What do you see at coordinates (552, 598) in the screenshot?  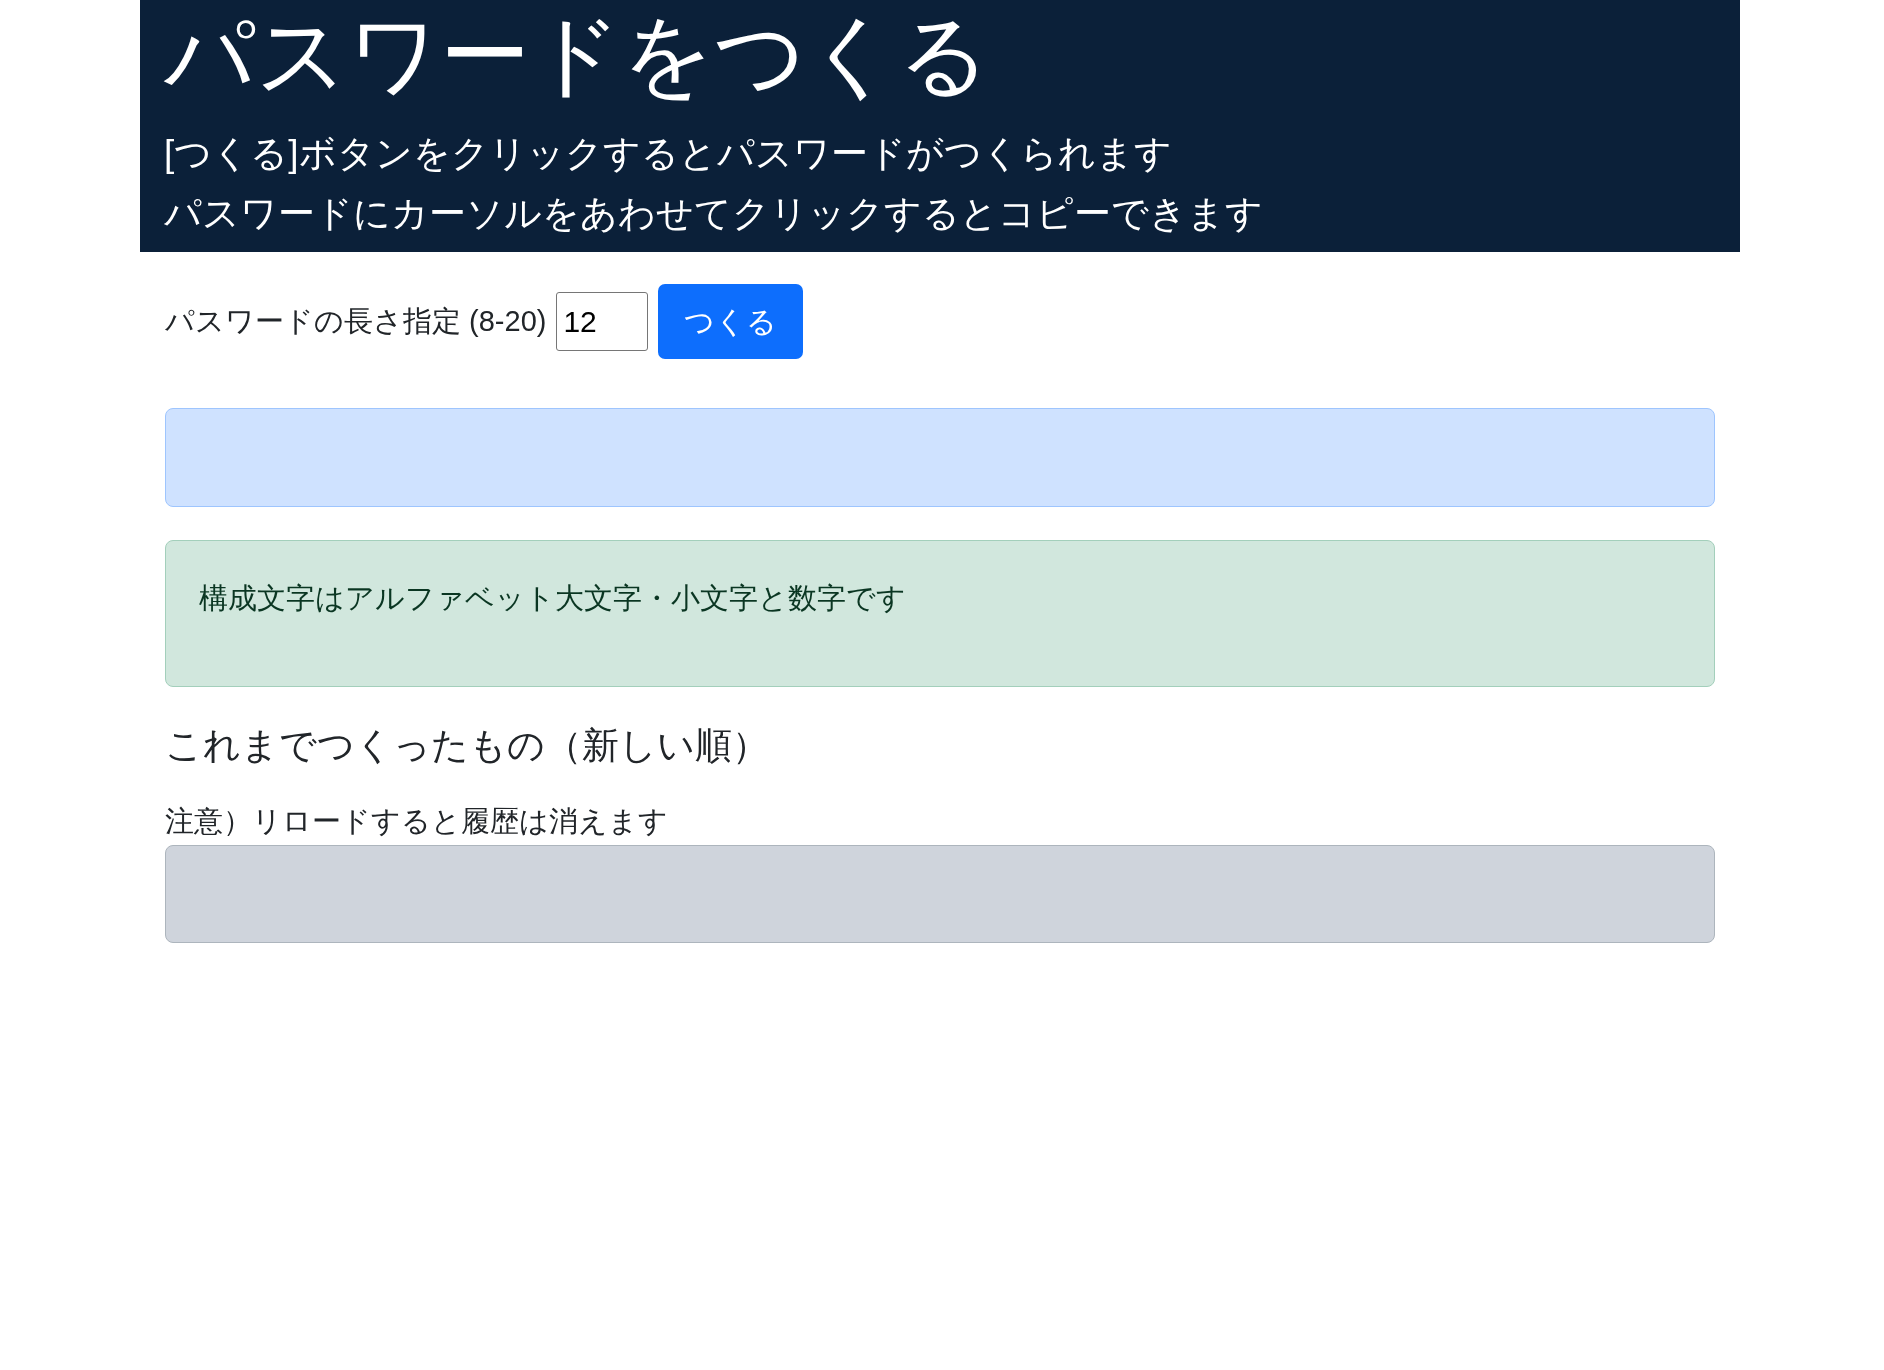 I see `info-text: 構成文字はアルファベット大文字・小文字と数字です` at bounding box center [552, 598].